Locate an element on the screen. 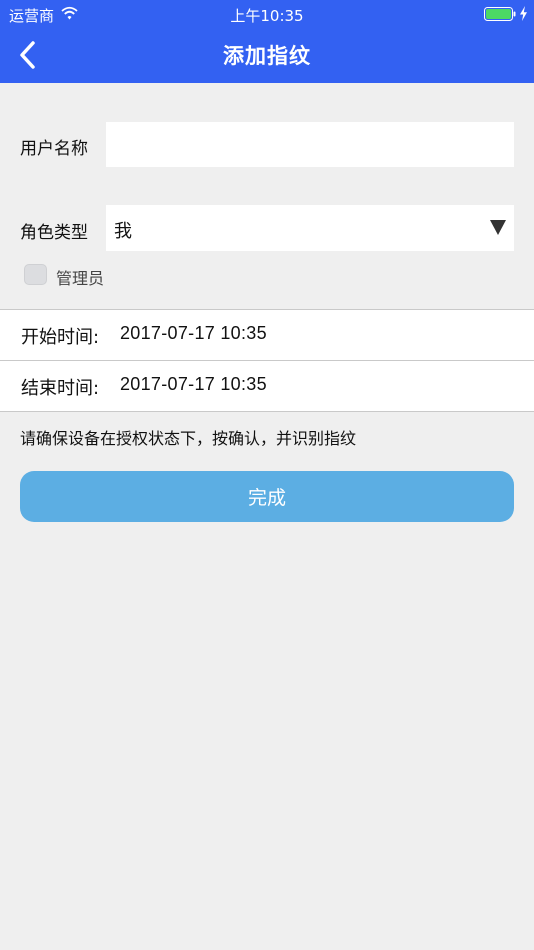 This screenshot has width=534, height=950. username-label: 用户名称 is located at coordinates (54, 149).